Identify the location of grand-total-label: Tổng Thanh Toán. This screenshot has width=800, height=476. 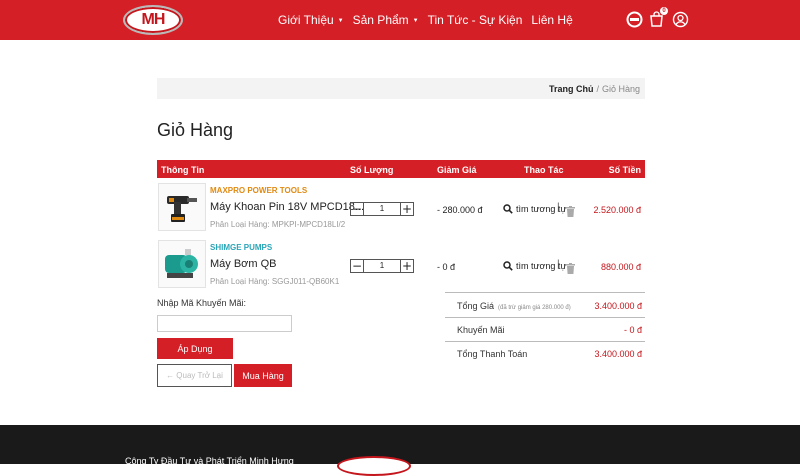
(492, 354).